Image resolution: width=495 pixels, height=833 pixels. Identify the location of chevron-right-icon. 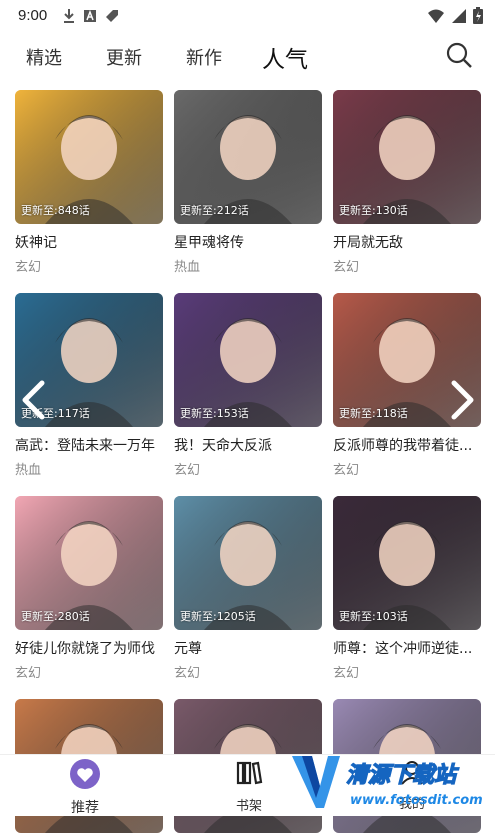
(462, 400).